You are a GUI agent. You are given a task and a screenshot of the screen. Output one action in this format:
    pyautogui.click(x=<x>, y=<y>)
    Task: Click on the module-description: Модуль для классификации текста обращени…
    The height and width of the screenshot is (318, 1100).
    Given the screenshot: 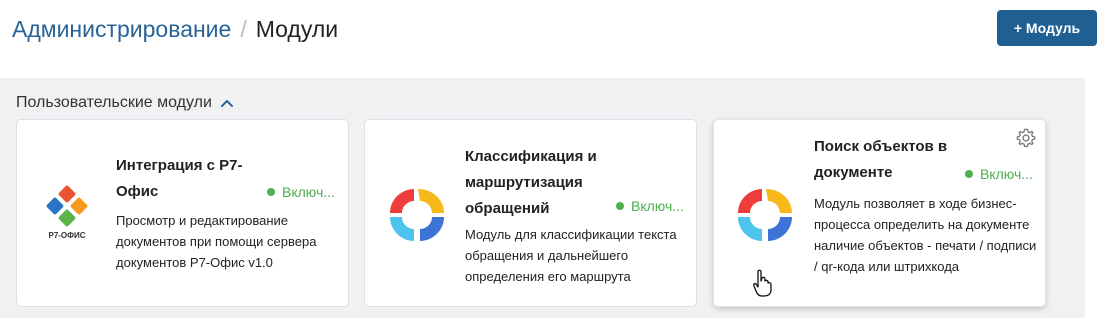 What is the action you would take?
    pyautogui.click(x=571, y=255)
    